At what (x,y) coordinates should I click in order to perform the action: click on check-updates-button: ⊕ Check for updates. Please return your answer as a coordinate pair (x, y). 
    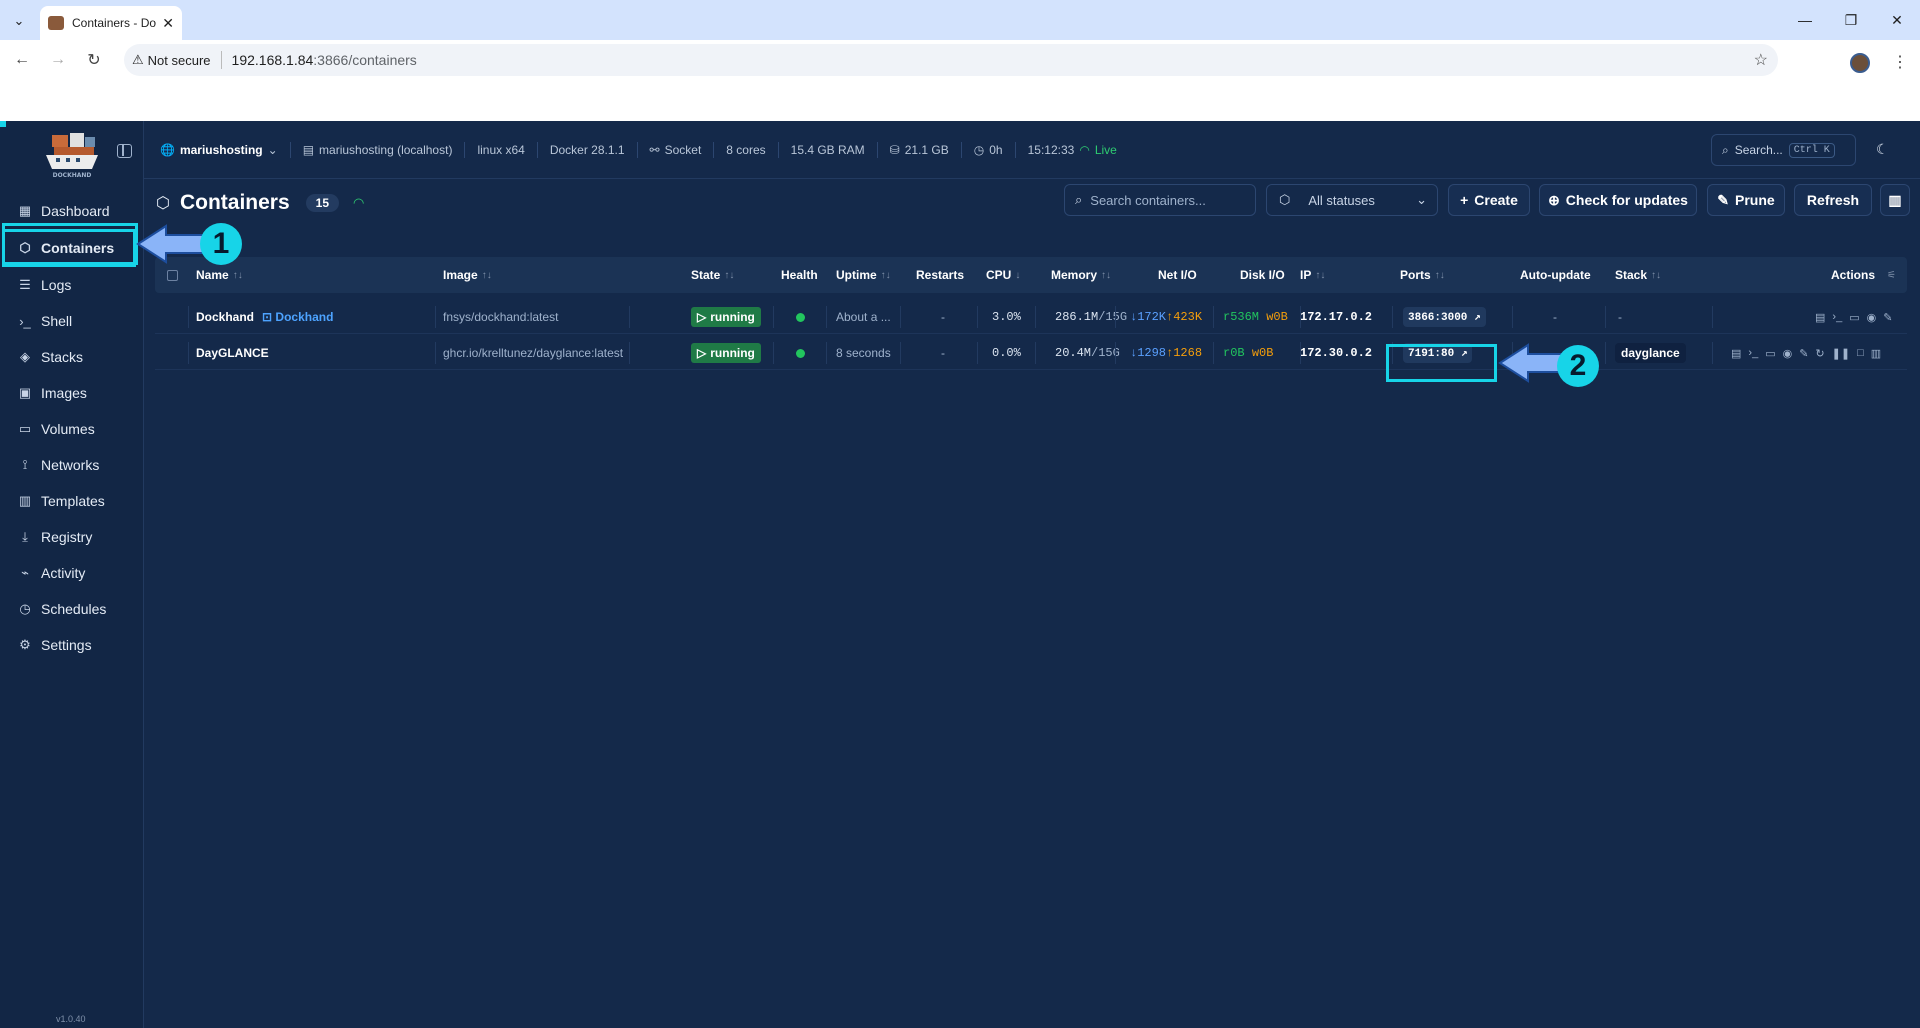
    Looking at the image, I should click on (1618, 200).